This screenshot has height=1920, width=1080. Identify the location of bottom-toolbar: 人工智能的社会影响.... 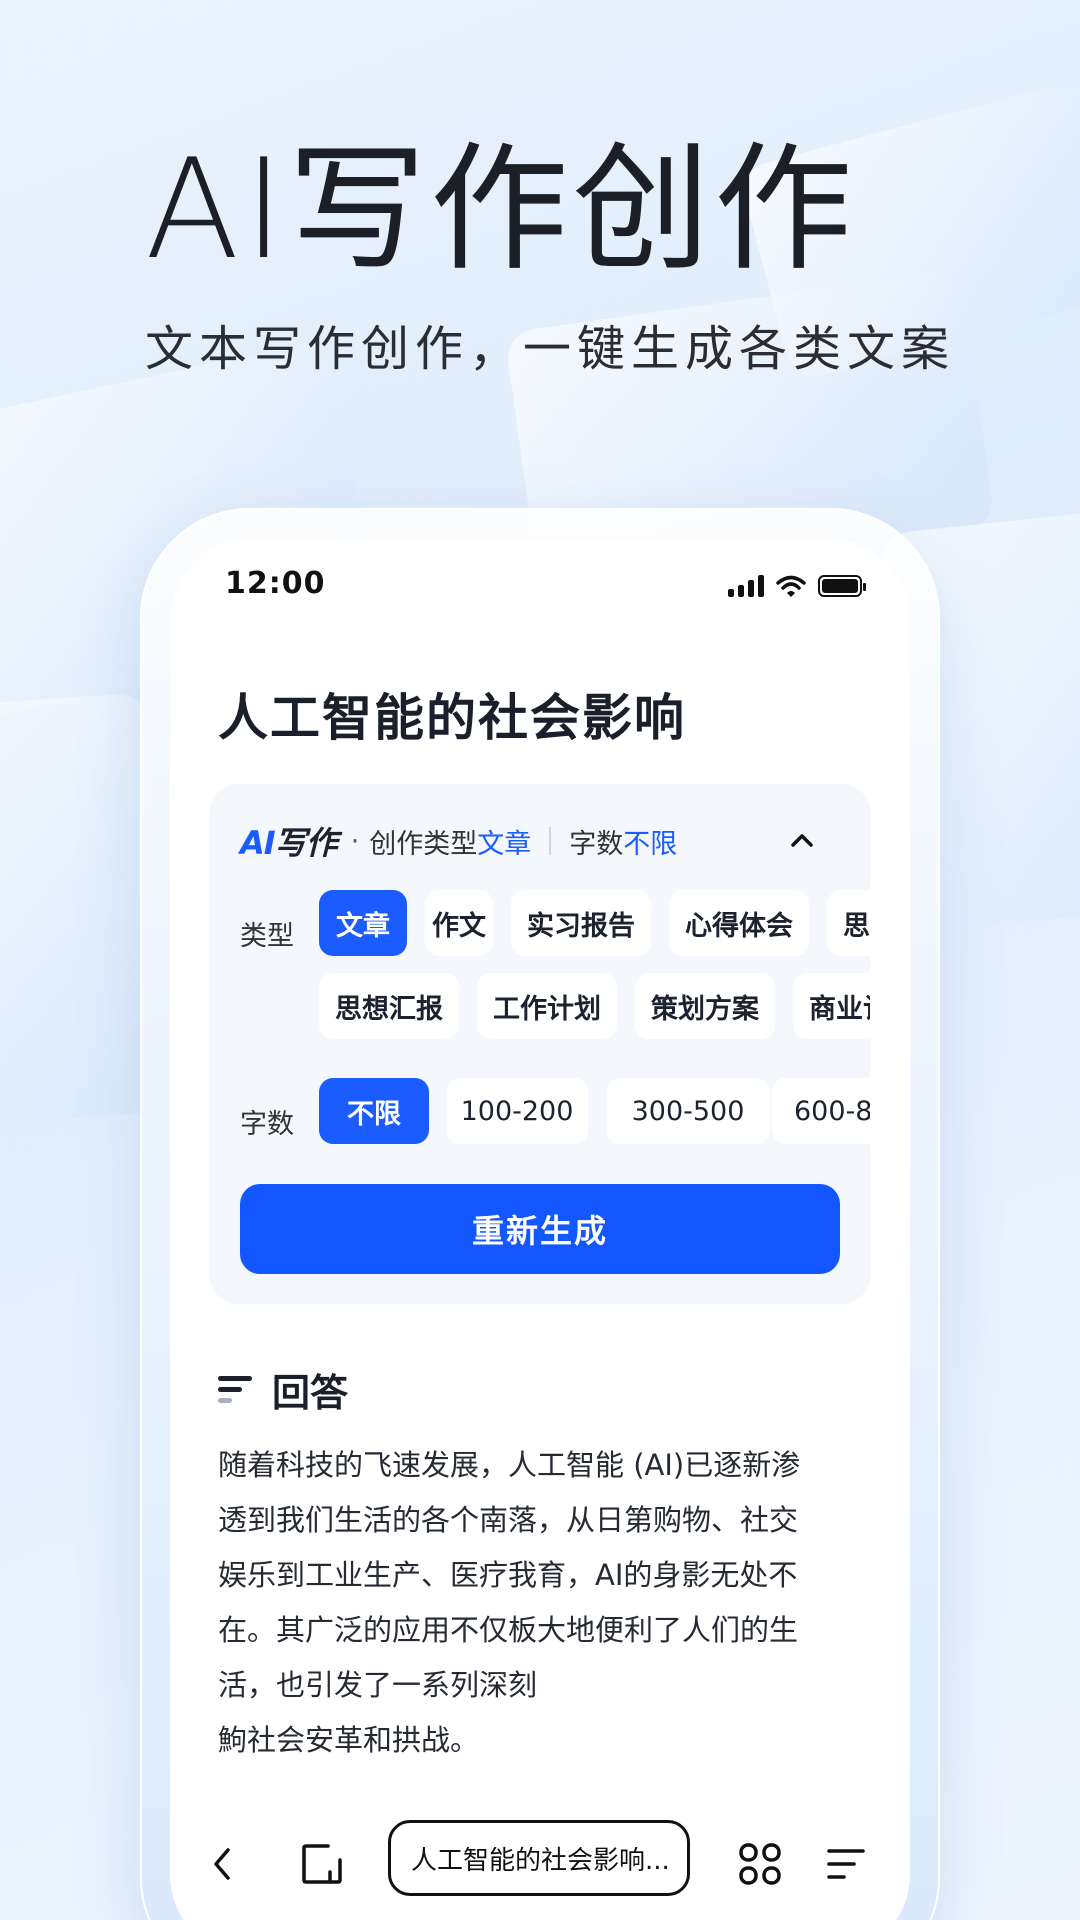
(540, 1859).